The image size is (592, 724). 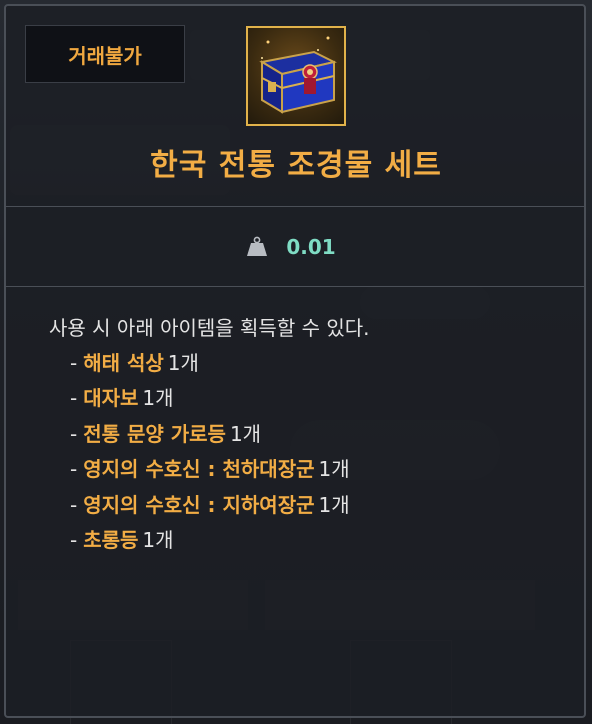 I want to click on list-item: - 영지의 수호신 : 천하대장군 1개, so click(x=210, y=469).